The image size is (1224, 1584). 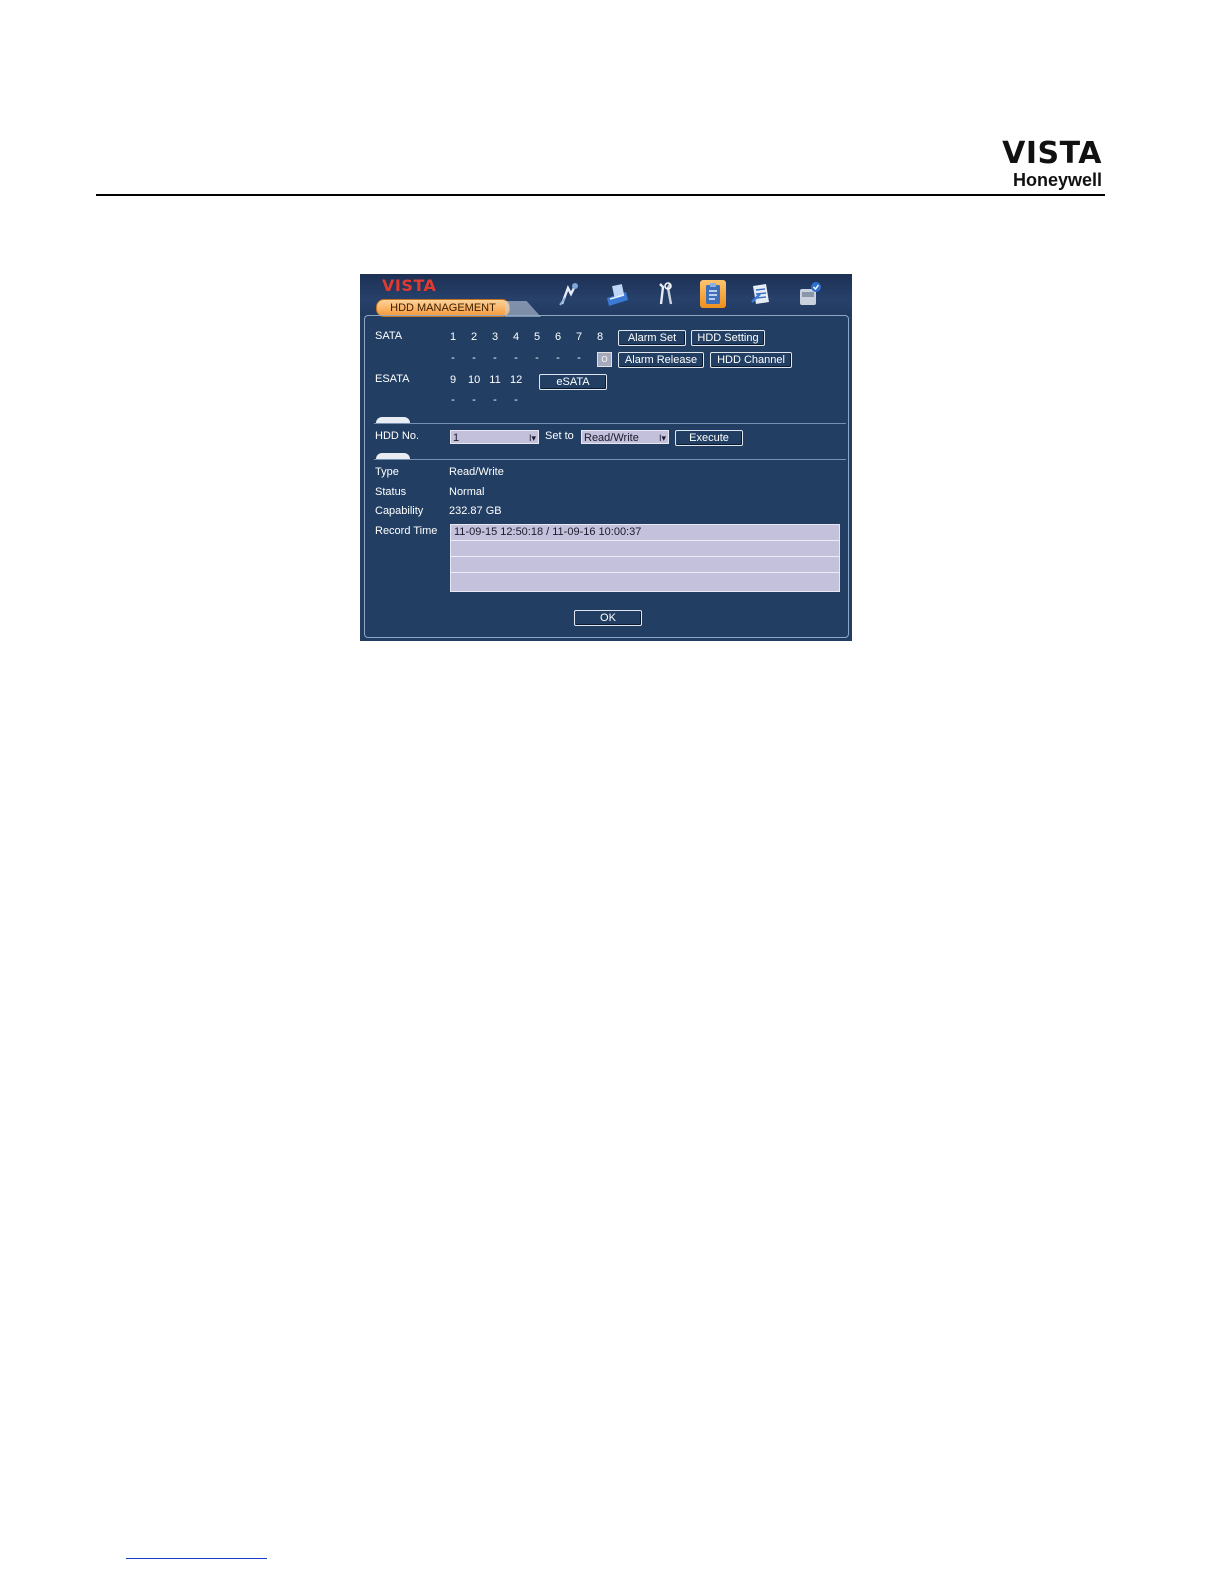 I want to click on alarm-set-button: Alarm Set, so click(x=652, y=338).